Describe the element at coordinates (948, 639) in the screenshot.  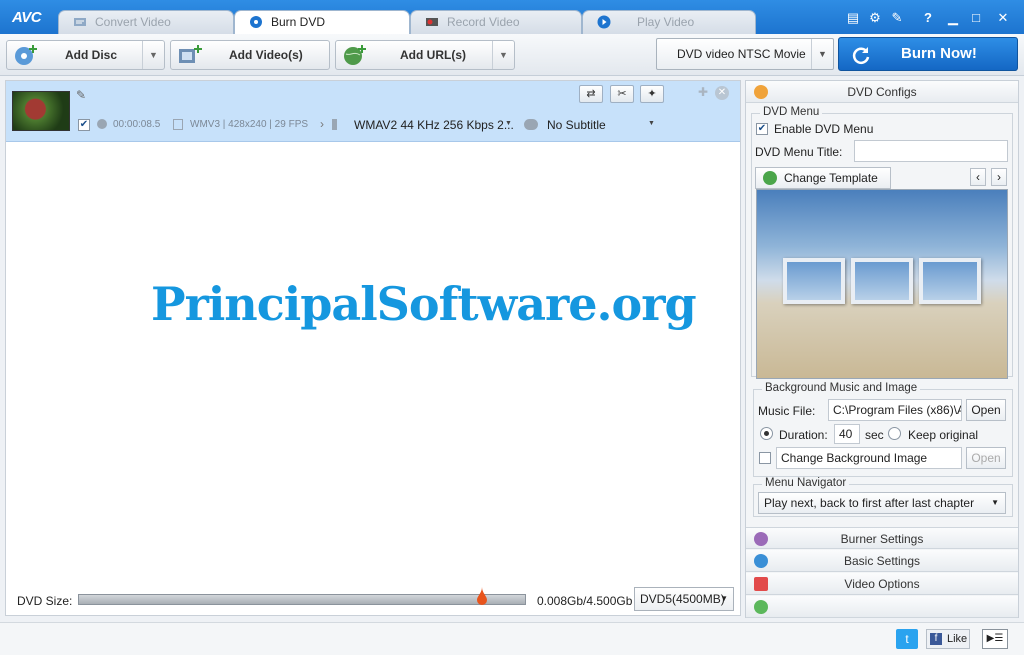
I see `facebook-like-button: f Like` at that location.